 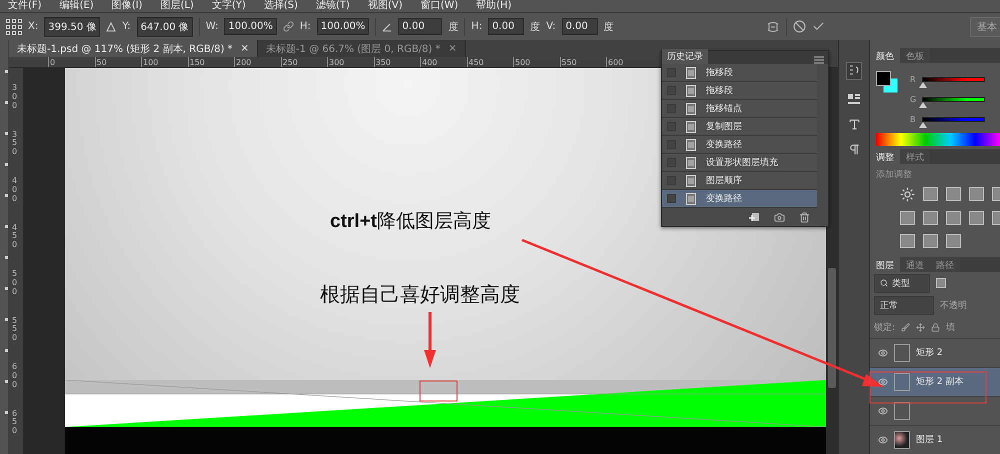 I want to click on color-spectrum, so click(x=938, y=139).